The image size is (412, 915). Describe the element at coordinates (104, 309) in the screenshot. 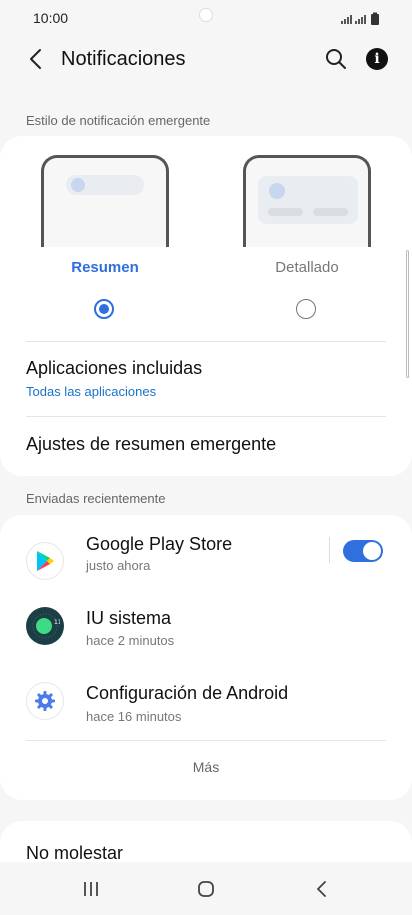

I see `radio-summary` at that location.